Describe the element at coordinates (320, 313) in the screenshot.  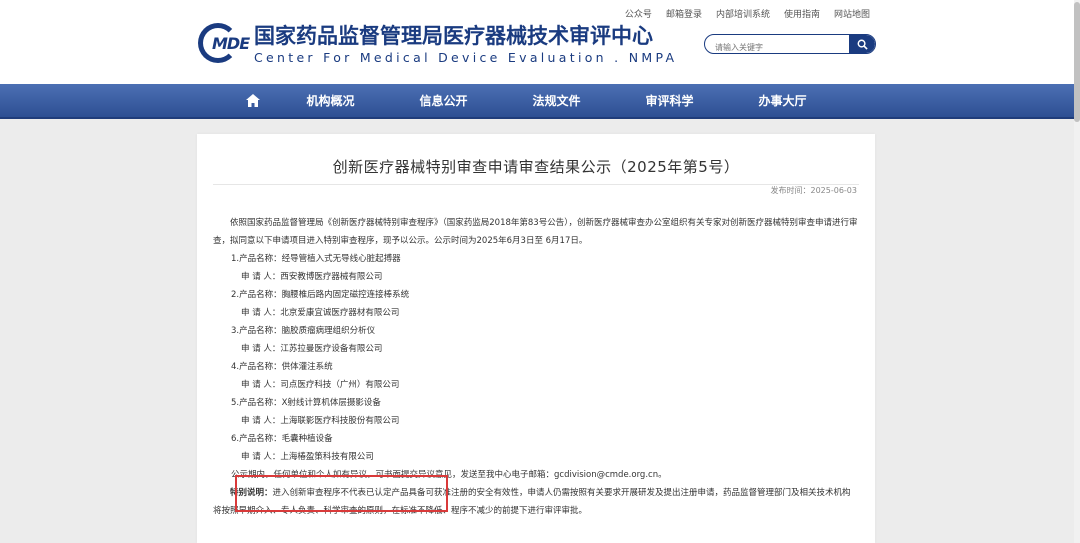
I see `item-applicant: 申 请 人：北京爱康宜诚医疗器材有限公司` at that location.